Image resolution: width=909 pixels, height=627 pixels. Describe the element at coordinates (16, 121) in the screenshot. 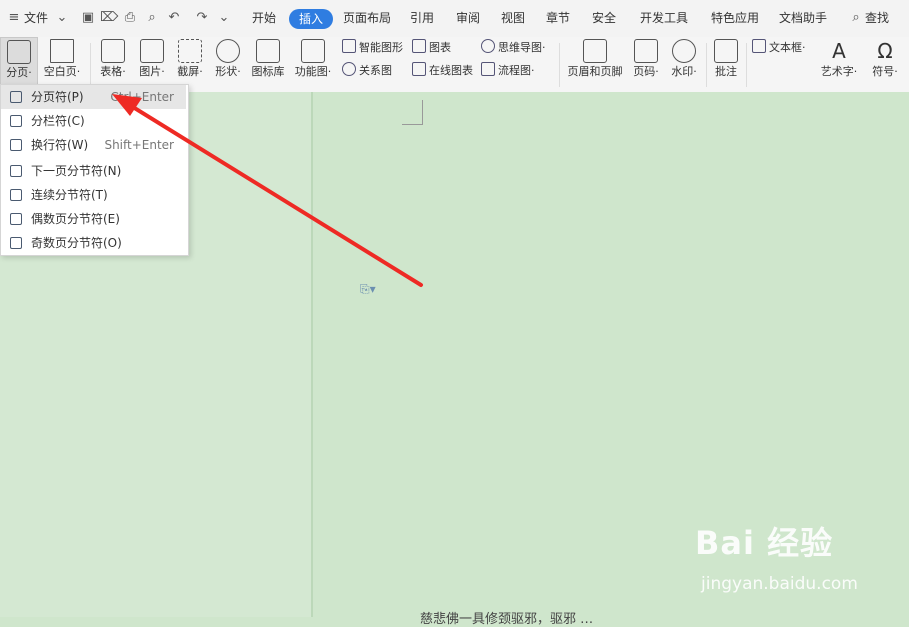

I see `column-break-icon` at that location.